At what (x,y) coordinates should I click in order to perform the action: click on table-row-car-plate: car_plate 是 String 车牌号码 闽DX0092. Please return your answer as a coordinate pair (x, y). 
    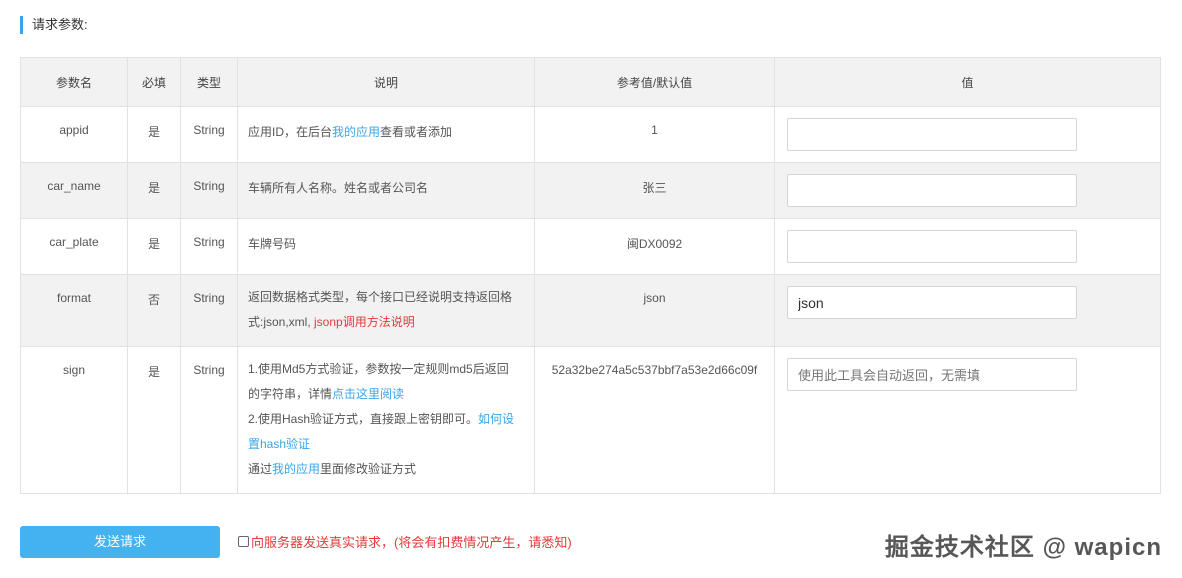
    Looking at the image, I should click on (590, 246).